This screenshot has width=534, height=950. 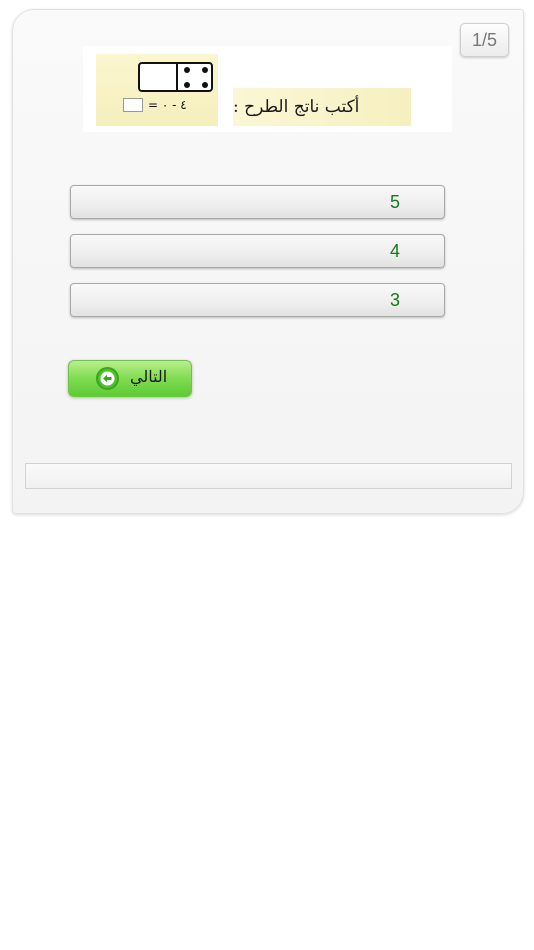 I want to click on domino-divider, so click(x=177, y=77).